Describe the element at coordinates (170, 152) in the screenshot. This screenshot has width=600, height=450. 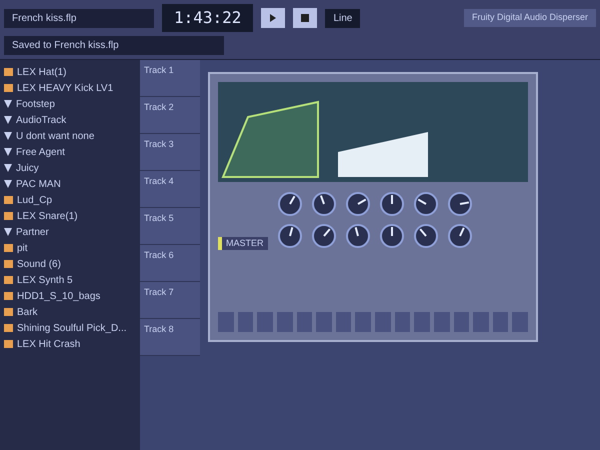
I see `track-label: Track 3` at that location.